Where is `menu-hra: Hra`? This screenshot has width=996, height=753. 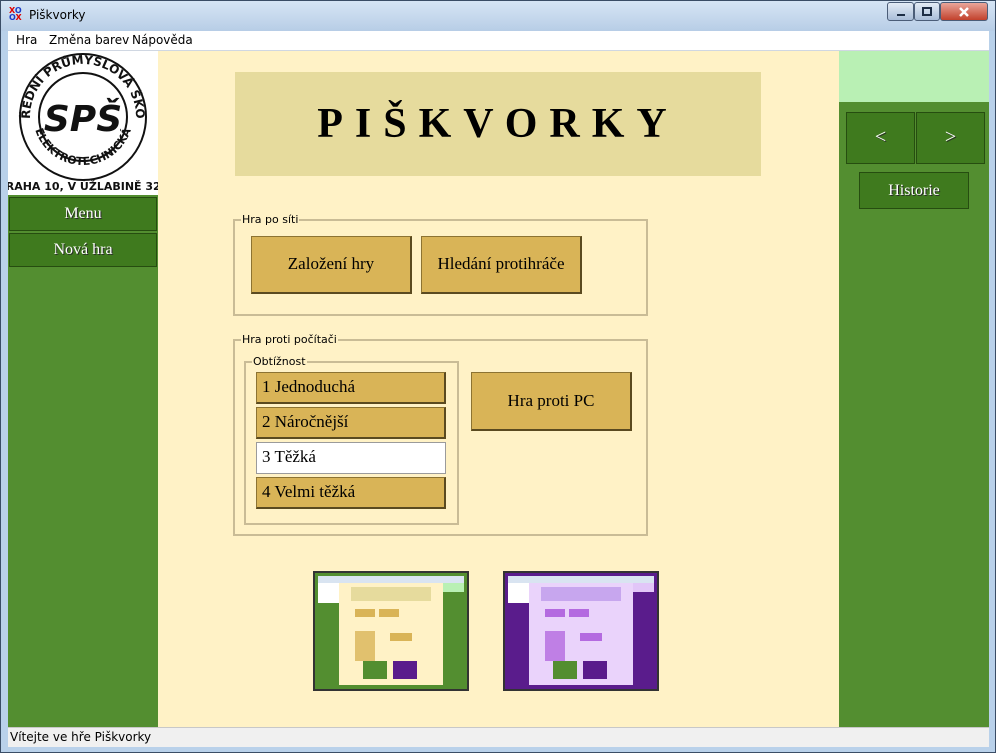
menu-hra: Hra is located at coordinates (26, 40).